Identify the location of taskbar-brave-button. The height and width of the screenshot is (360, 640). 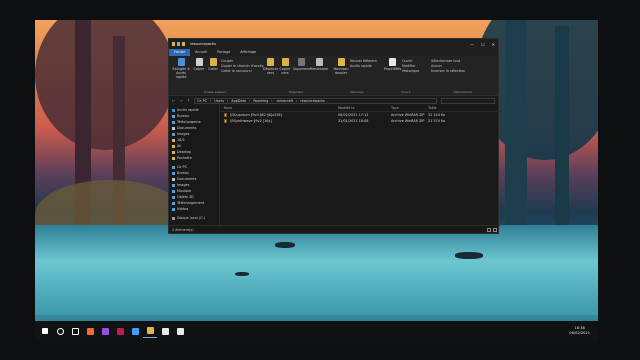
(90, 331).